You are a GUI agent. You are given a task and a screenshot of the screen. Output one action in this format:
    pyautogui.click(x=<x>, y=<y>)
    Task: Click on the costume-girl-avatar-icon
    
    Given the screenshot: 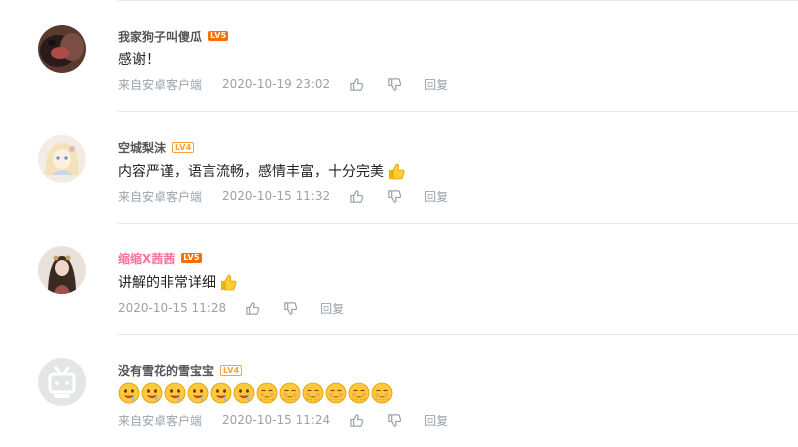 What is the action you would take?
    pyautogui.click(x=62, y=270)
    